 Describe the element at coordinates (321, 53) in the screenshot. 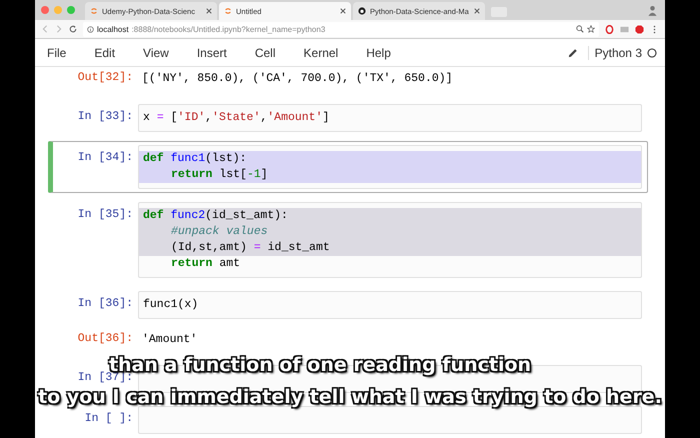

I see `menu-item: Kernel` at that location.